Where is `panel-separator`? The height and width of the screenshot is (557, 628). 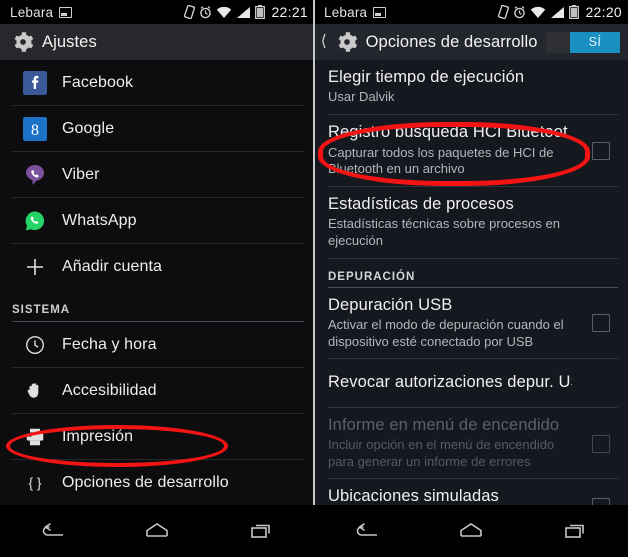
panel-separator is located at coordinates (314, 252).